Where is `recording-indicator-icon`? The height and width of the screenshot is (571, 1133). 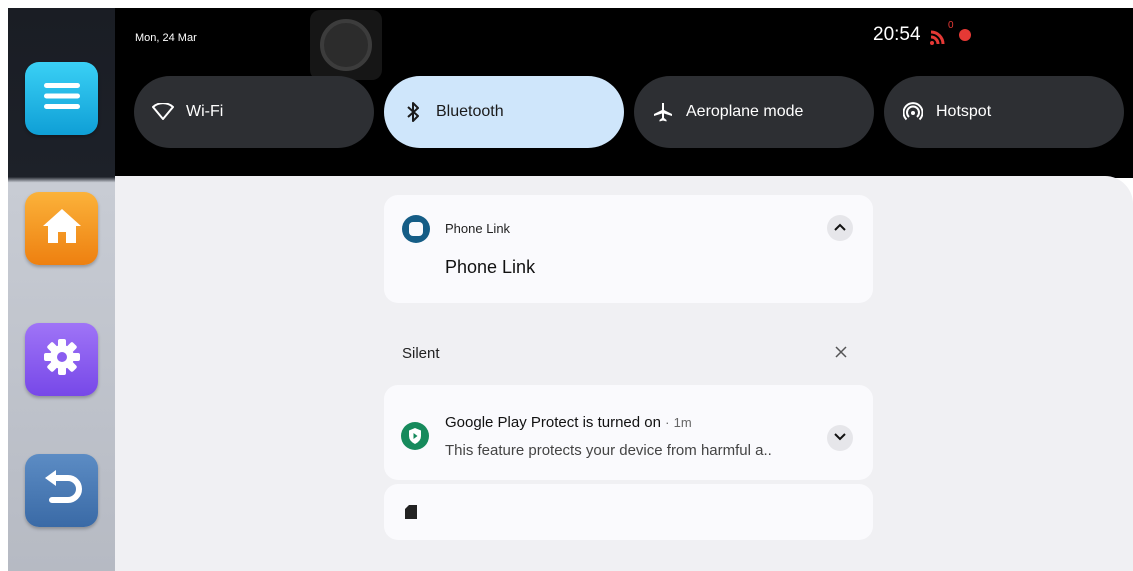
recording-indicator-icon is located at coordinates (965, 35).